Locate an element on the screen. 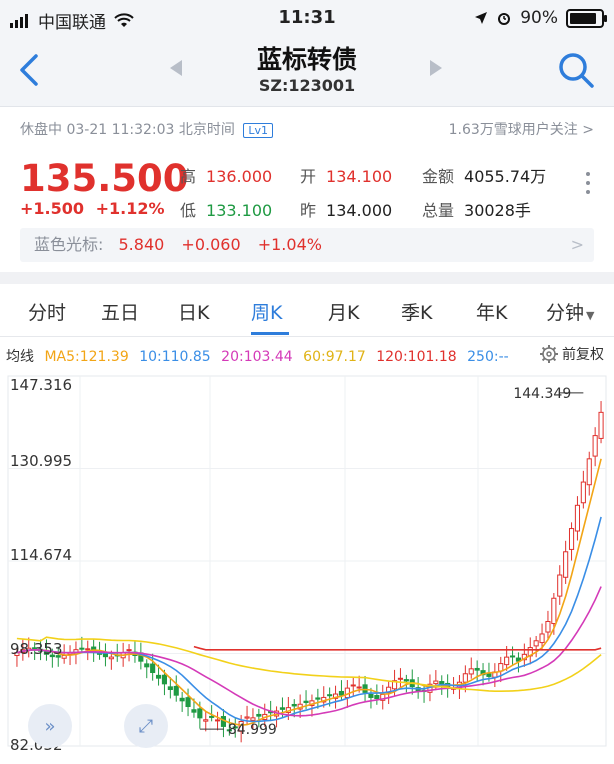 Image resolution: width=614 pixels, height=764 pixels. min-price-label: 84.999 is located at coordinates (252, 730).